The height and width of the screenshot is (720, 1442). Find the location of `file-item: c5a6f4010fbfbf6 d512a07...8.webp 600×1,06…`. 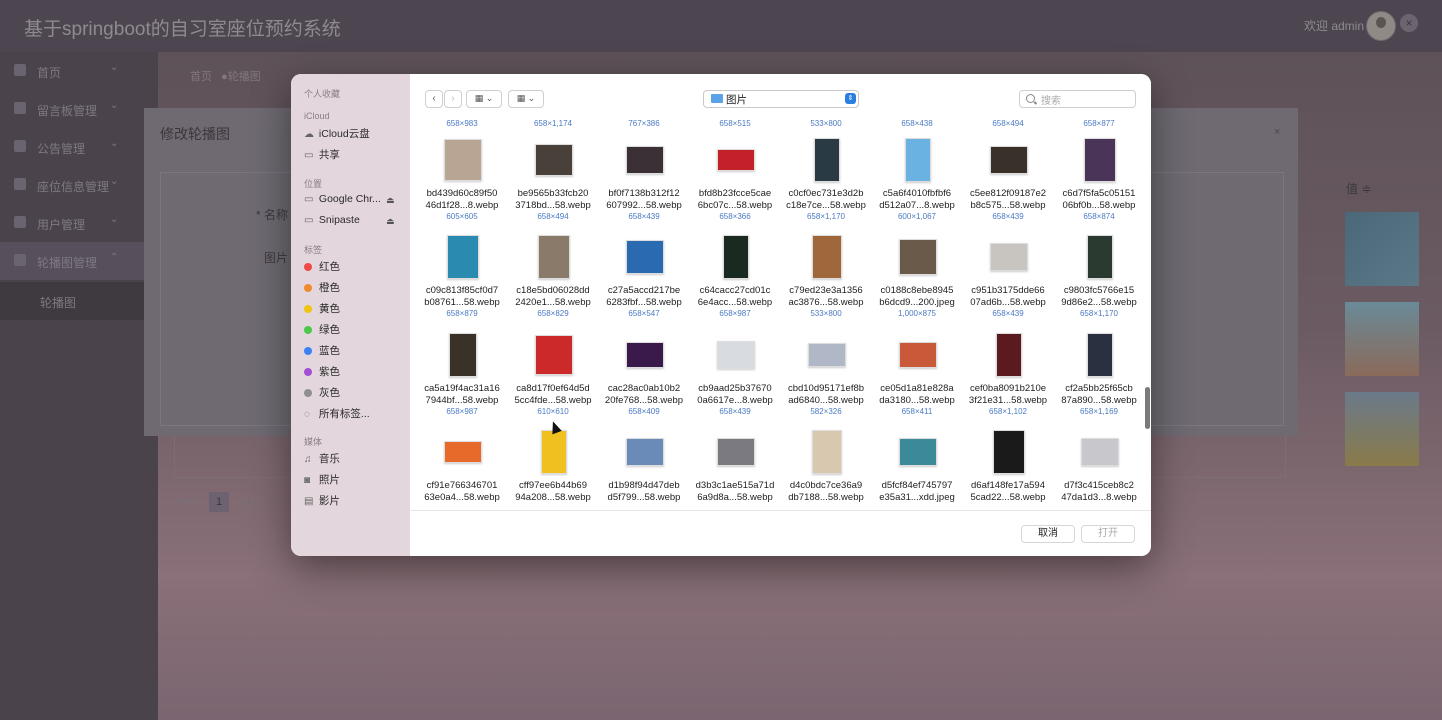

file-item: c5a6f4010fbfbf6 d512a07...8.webp 600×1,06… is located at coordinates (917, 186).